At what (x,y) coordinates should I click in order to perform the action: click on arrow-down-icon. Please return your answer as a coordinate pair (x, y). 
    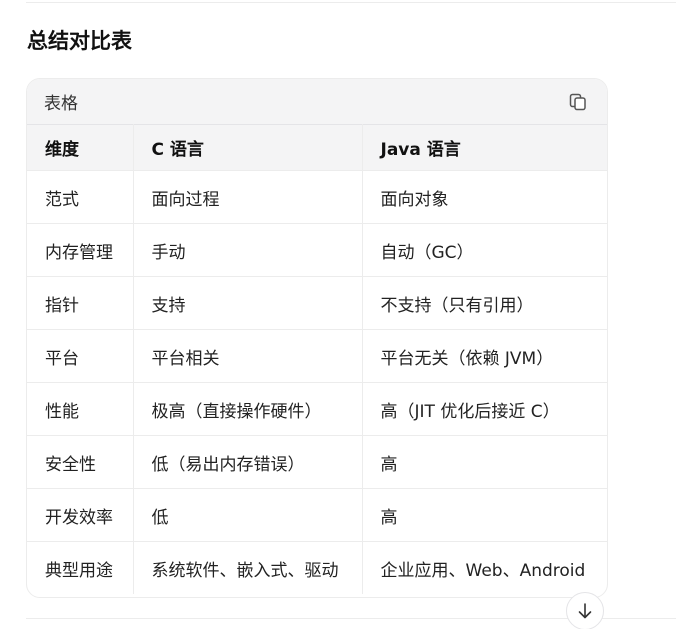
    Looking at the image, I should click on (585, 611).